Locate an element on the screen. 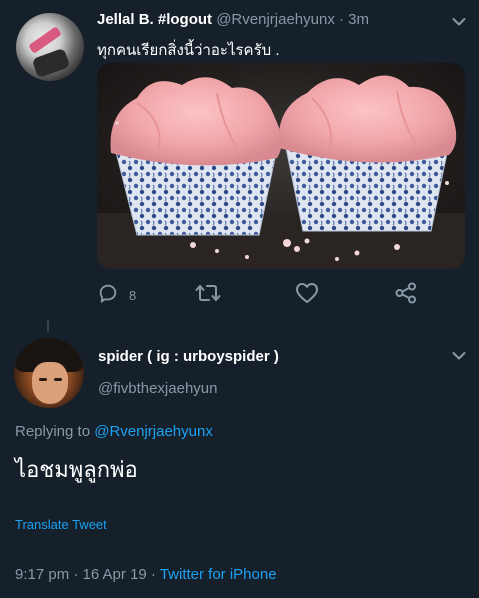  reply-icon is located at coordinates (108, 295).